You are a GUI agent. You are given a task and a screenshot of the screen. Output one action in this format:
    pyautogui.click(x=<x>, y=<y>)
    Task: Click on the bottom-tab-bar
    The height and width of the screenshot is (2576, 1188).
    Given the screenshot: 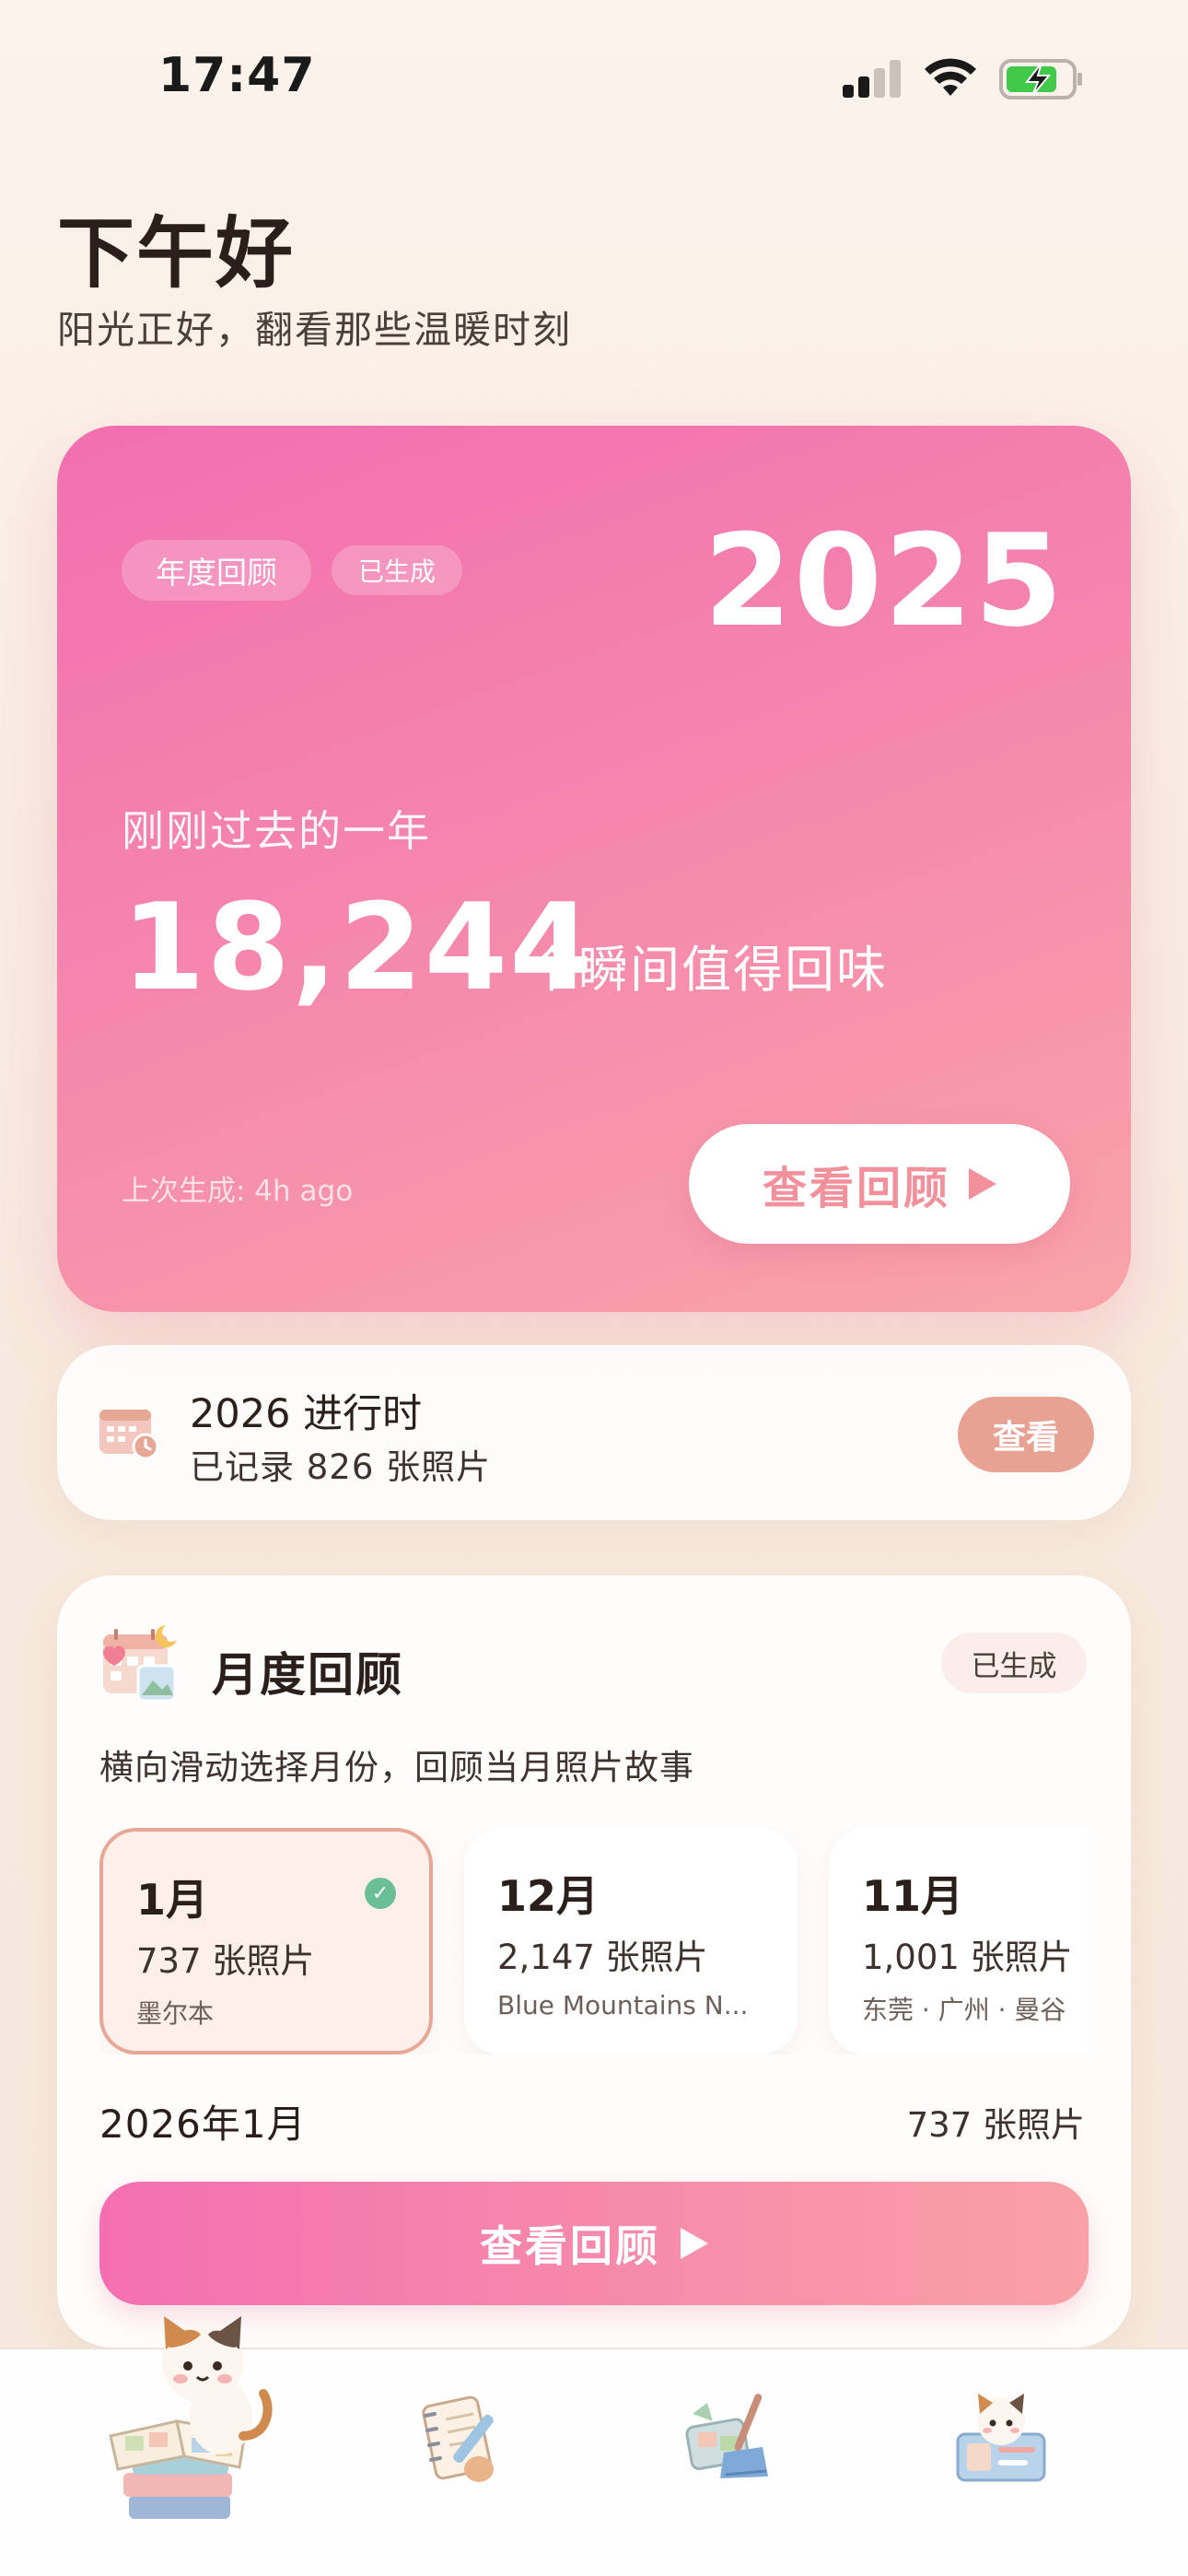 What is the action you would take?
    pyautogui.click(x=594, y=2446)
    